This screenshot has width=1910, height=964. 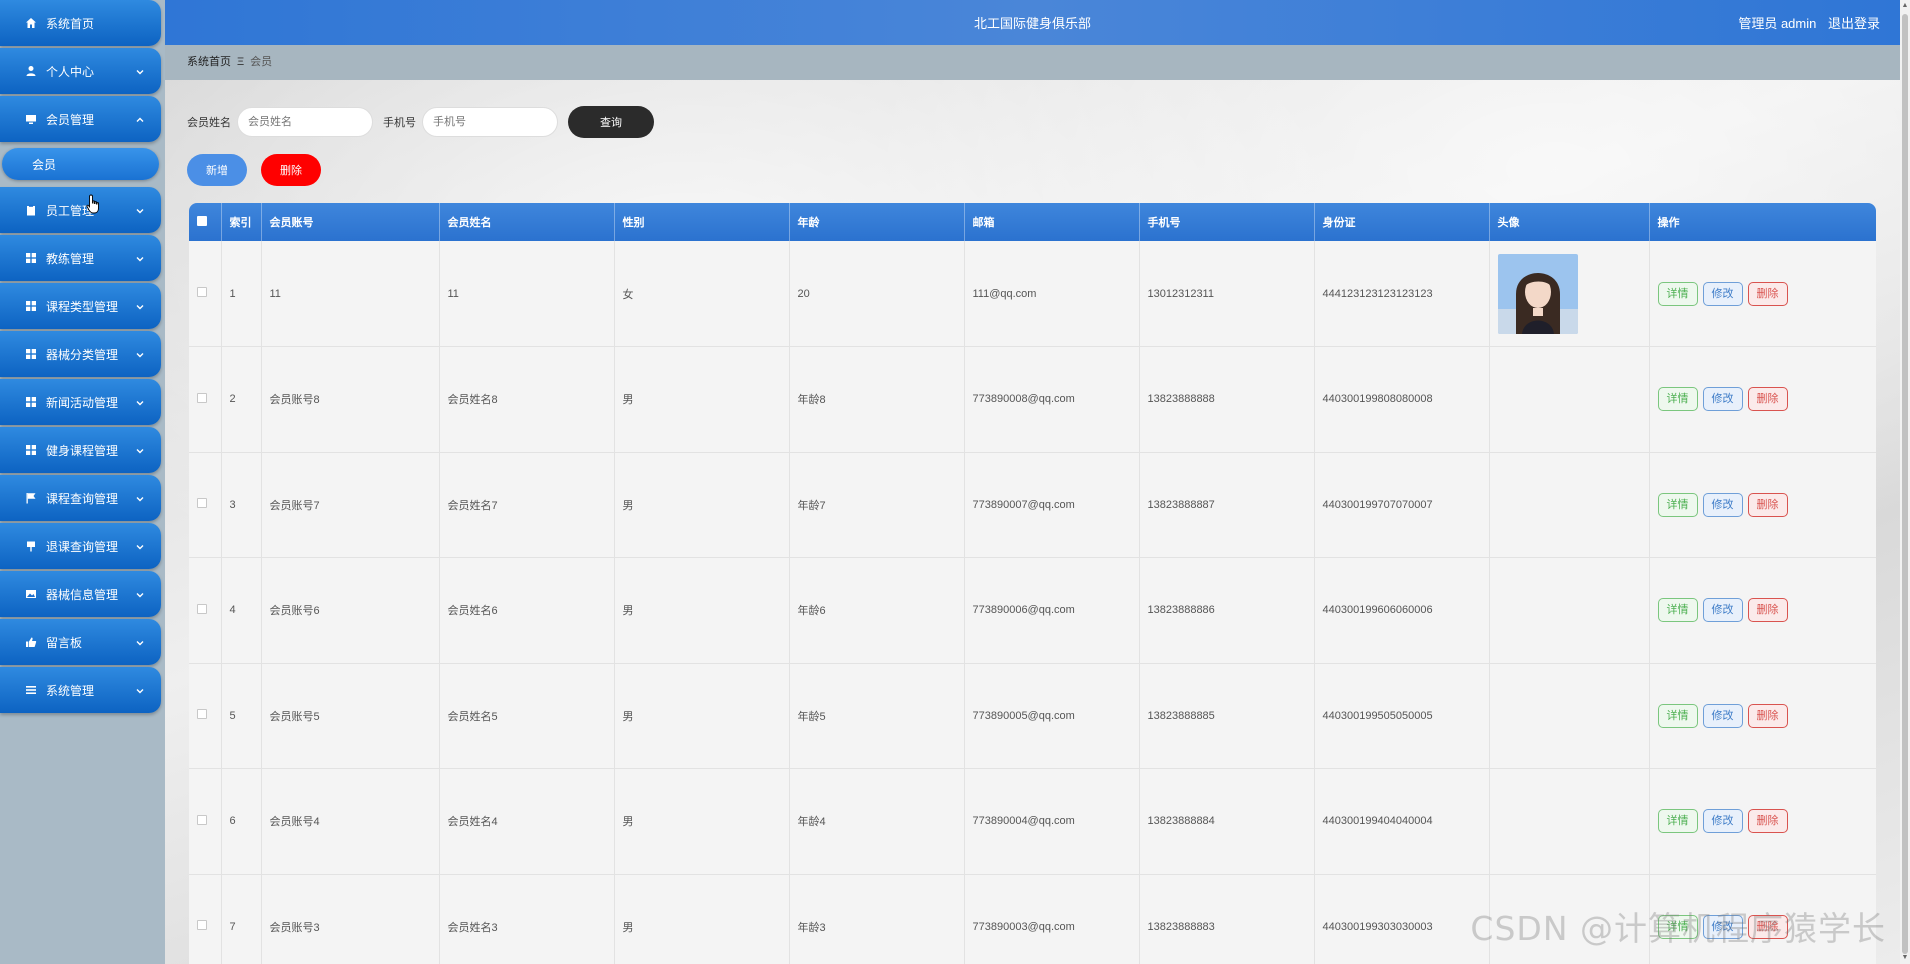 What do you see at coordinates (241, 821) in the screenshot?
I see `cell-index: 6` at bounding box center [241, 821].